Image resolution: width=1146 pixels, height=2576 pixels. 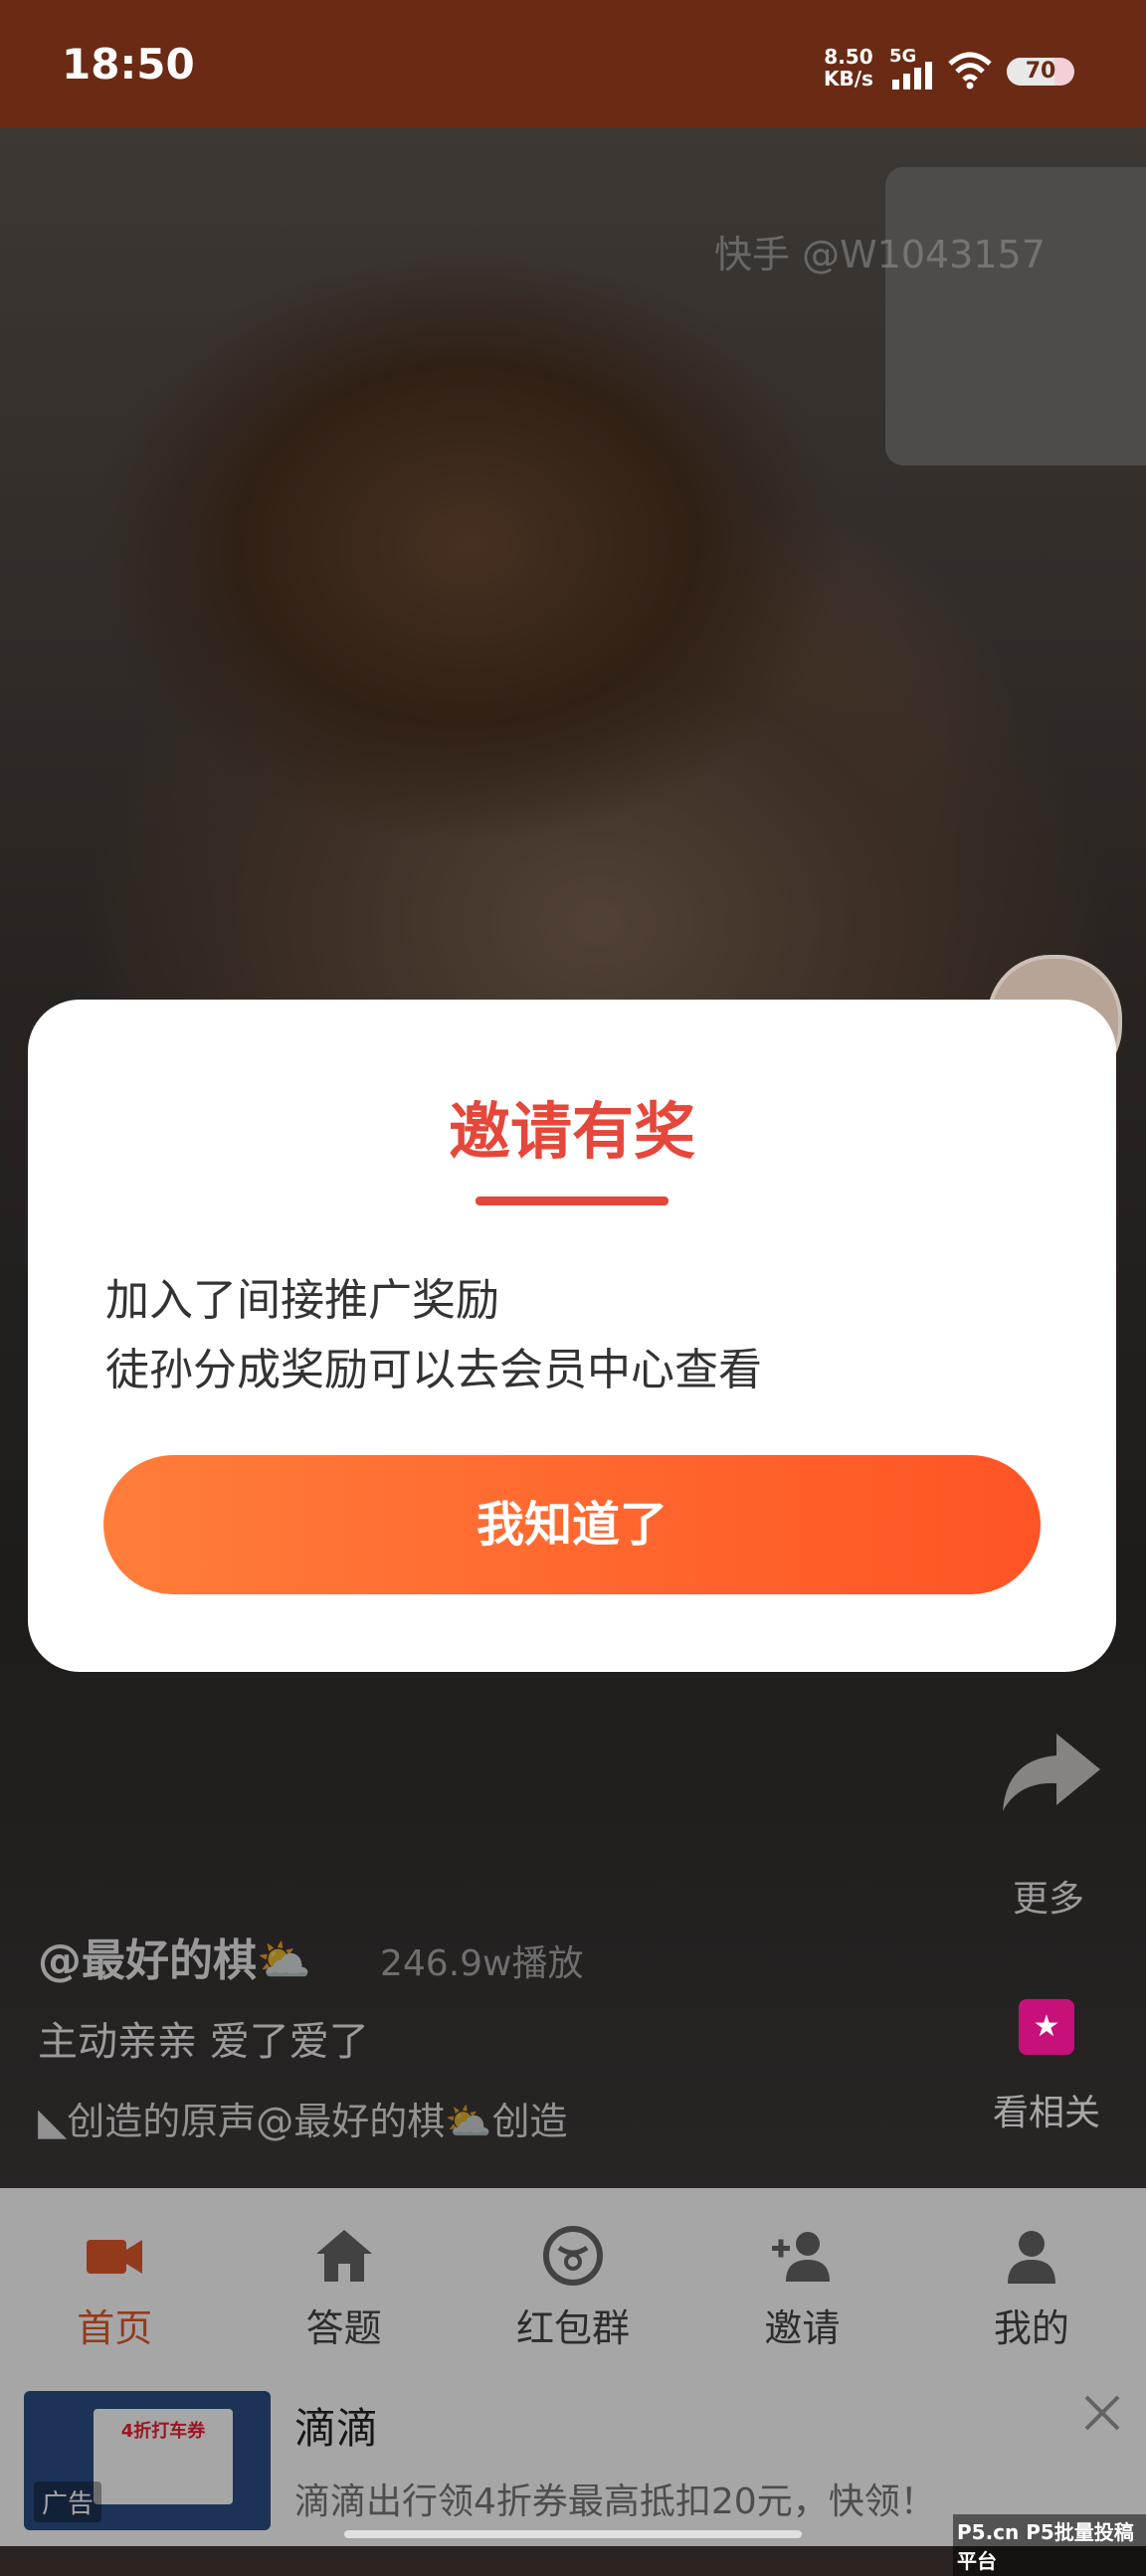 What do you see at coordinates (302, 1300) in the screenshot?
I see `dialog-message-line1: 加入了间接推广奖励` at bounding box center [302, 1300].